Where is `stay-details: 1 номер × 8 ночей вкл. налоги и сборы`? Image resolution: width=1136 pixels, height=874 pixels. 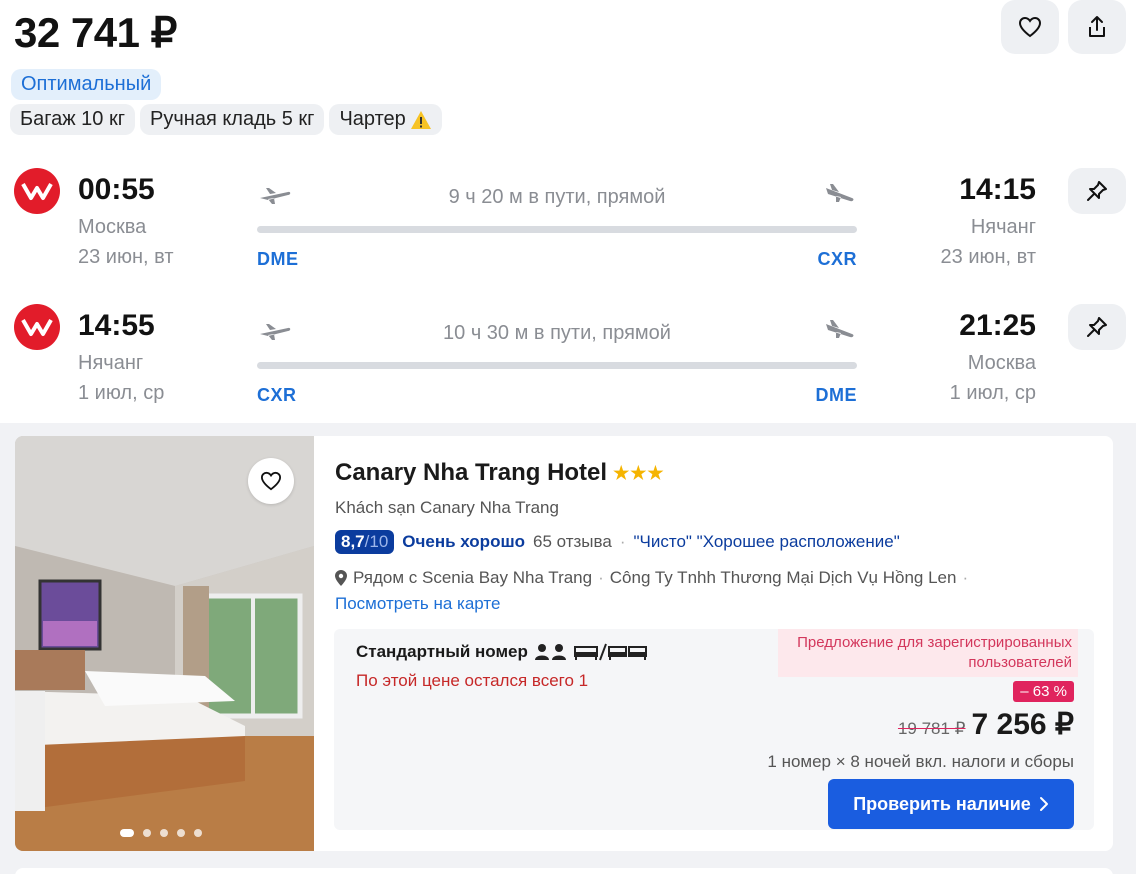
stay-details: 1 номер × 8 ночей вкл. налоги и сборы is located at coordinates (920, 761).